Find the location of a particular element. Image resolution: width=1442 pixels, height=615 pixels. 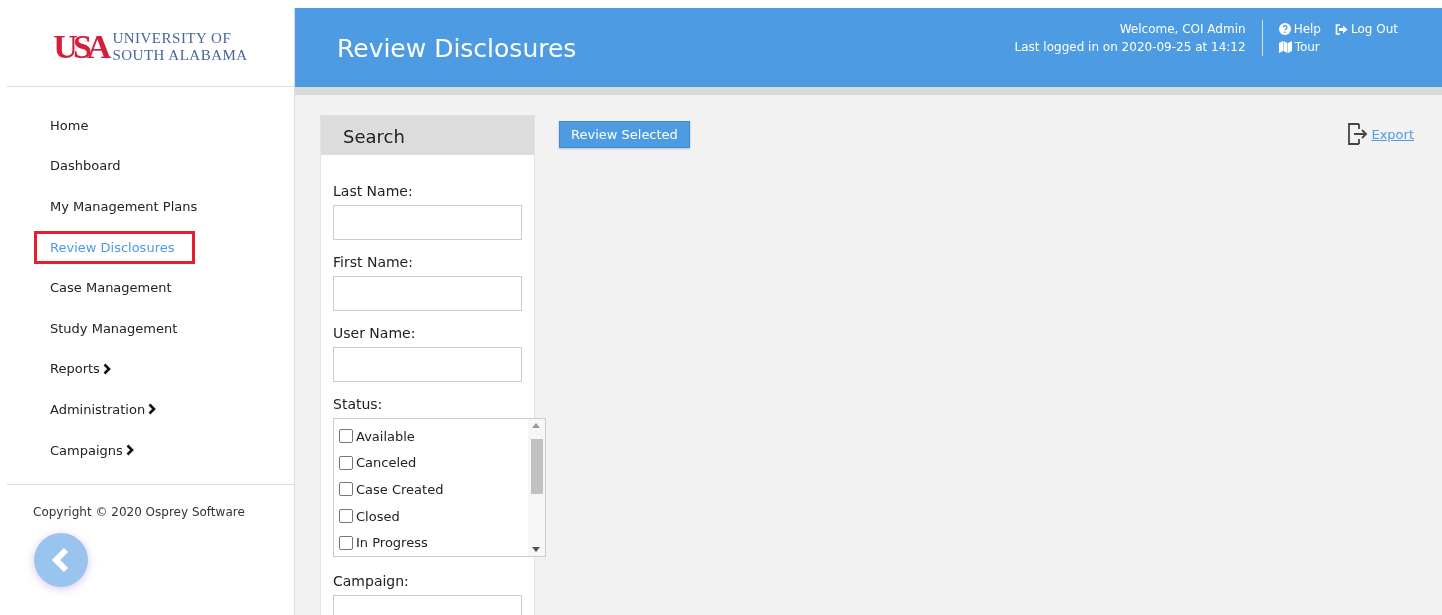

scroll-up-icon is located at coordinates (536, 425).